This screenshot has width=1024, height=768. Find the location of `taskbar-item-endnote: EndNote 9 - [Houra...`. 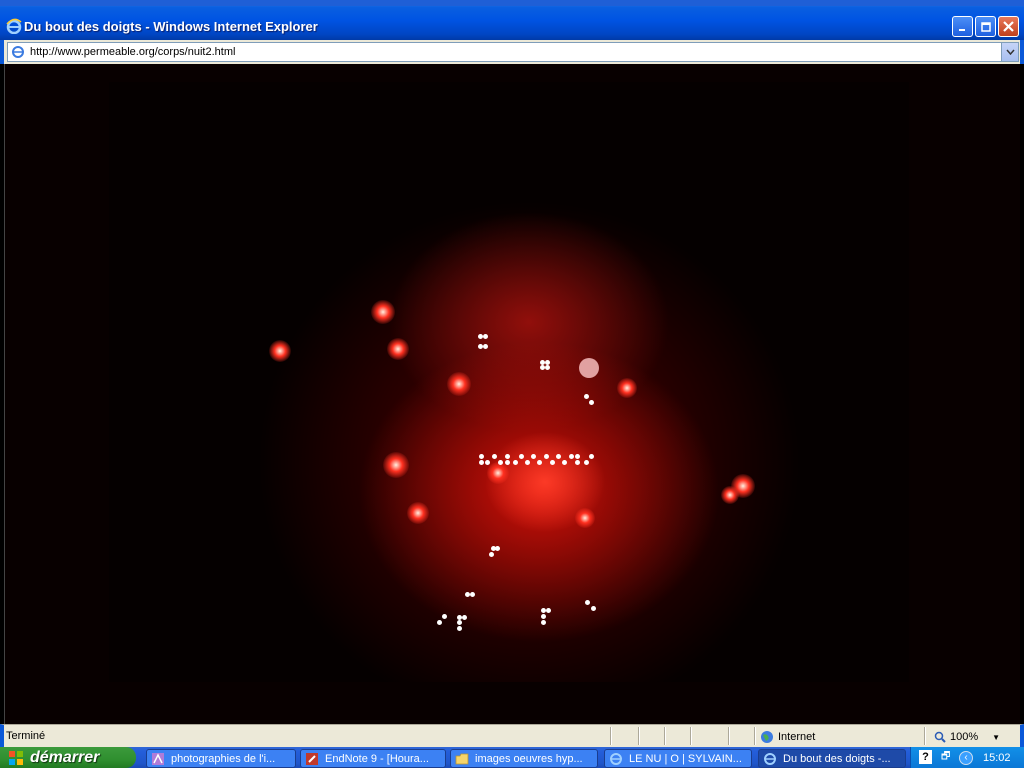

taskbar-item-endnote: EndNote 9 - [Houra... is located at coordinates (373, 758).